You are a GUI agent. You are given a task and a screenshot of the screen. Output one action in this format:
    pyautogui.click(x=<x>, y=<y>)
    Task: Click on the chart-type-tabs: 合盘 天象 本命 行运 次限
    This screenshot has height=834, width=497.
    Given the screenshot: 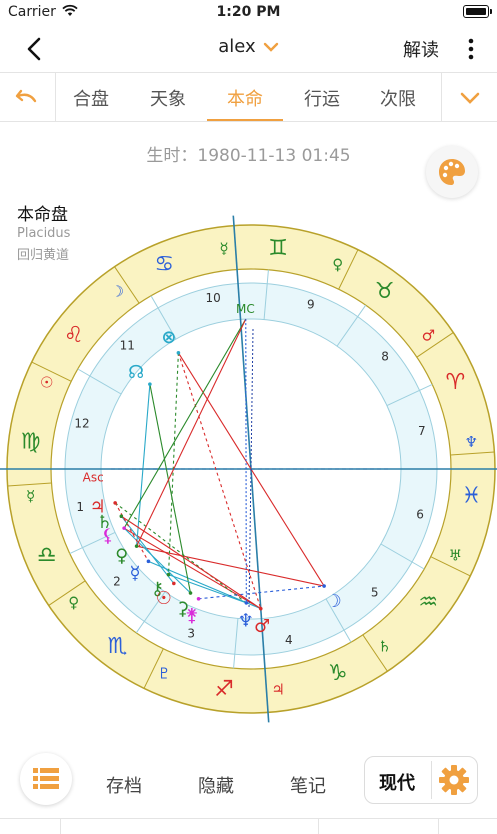 What is the action you would take?
    pyautogui.click(x=248, y=97)
    